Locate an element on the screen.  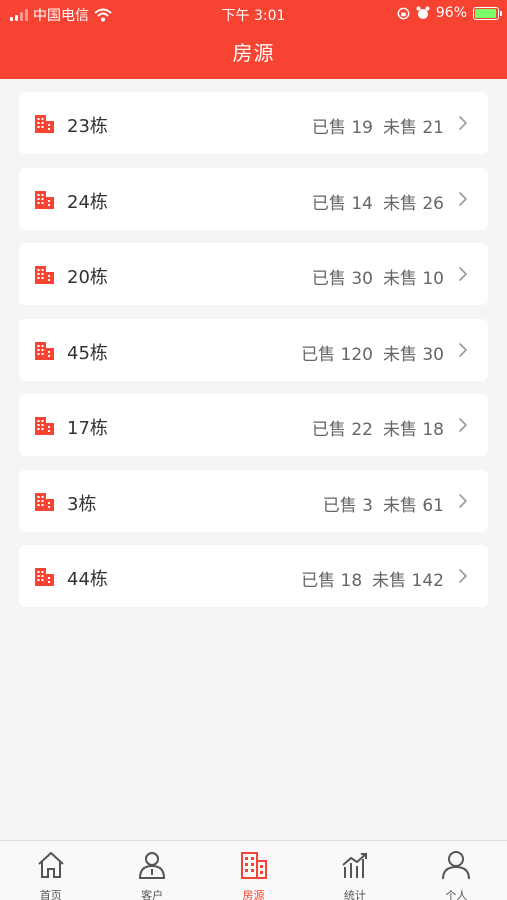
building-name: 23栋 is located at coordinates (87, 126).